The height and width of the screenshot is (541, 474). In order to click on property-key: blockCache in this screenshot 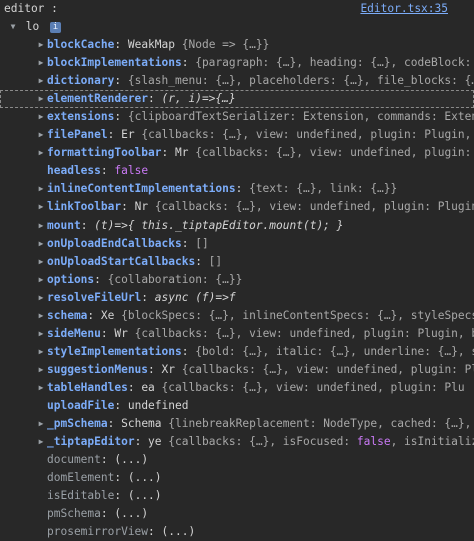, I will do `click(81, 45)`.